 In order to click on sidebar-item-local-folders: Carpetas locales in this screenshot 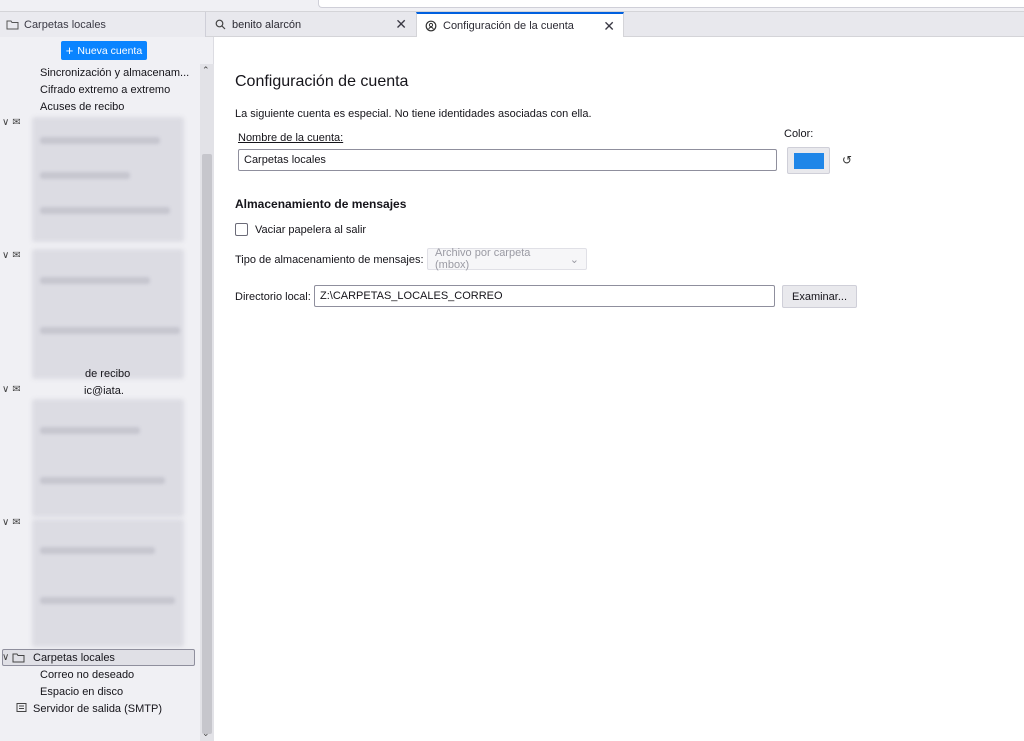, I will do `click(74, 658)`.